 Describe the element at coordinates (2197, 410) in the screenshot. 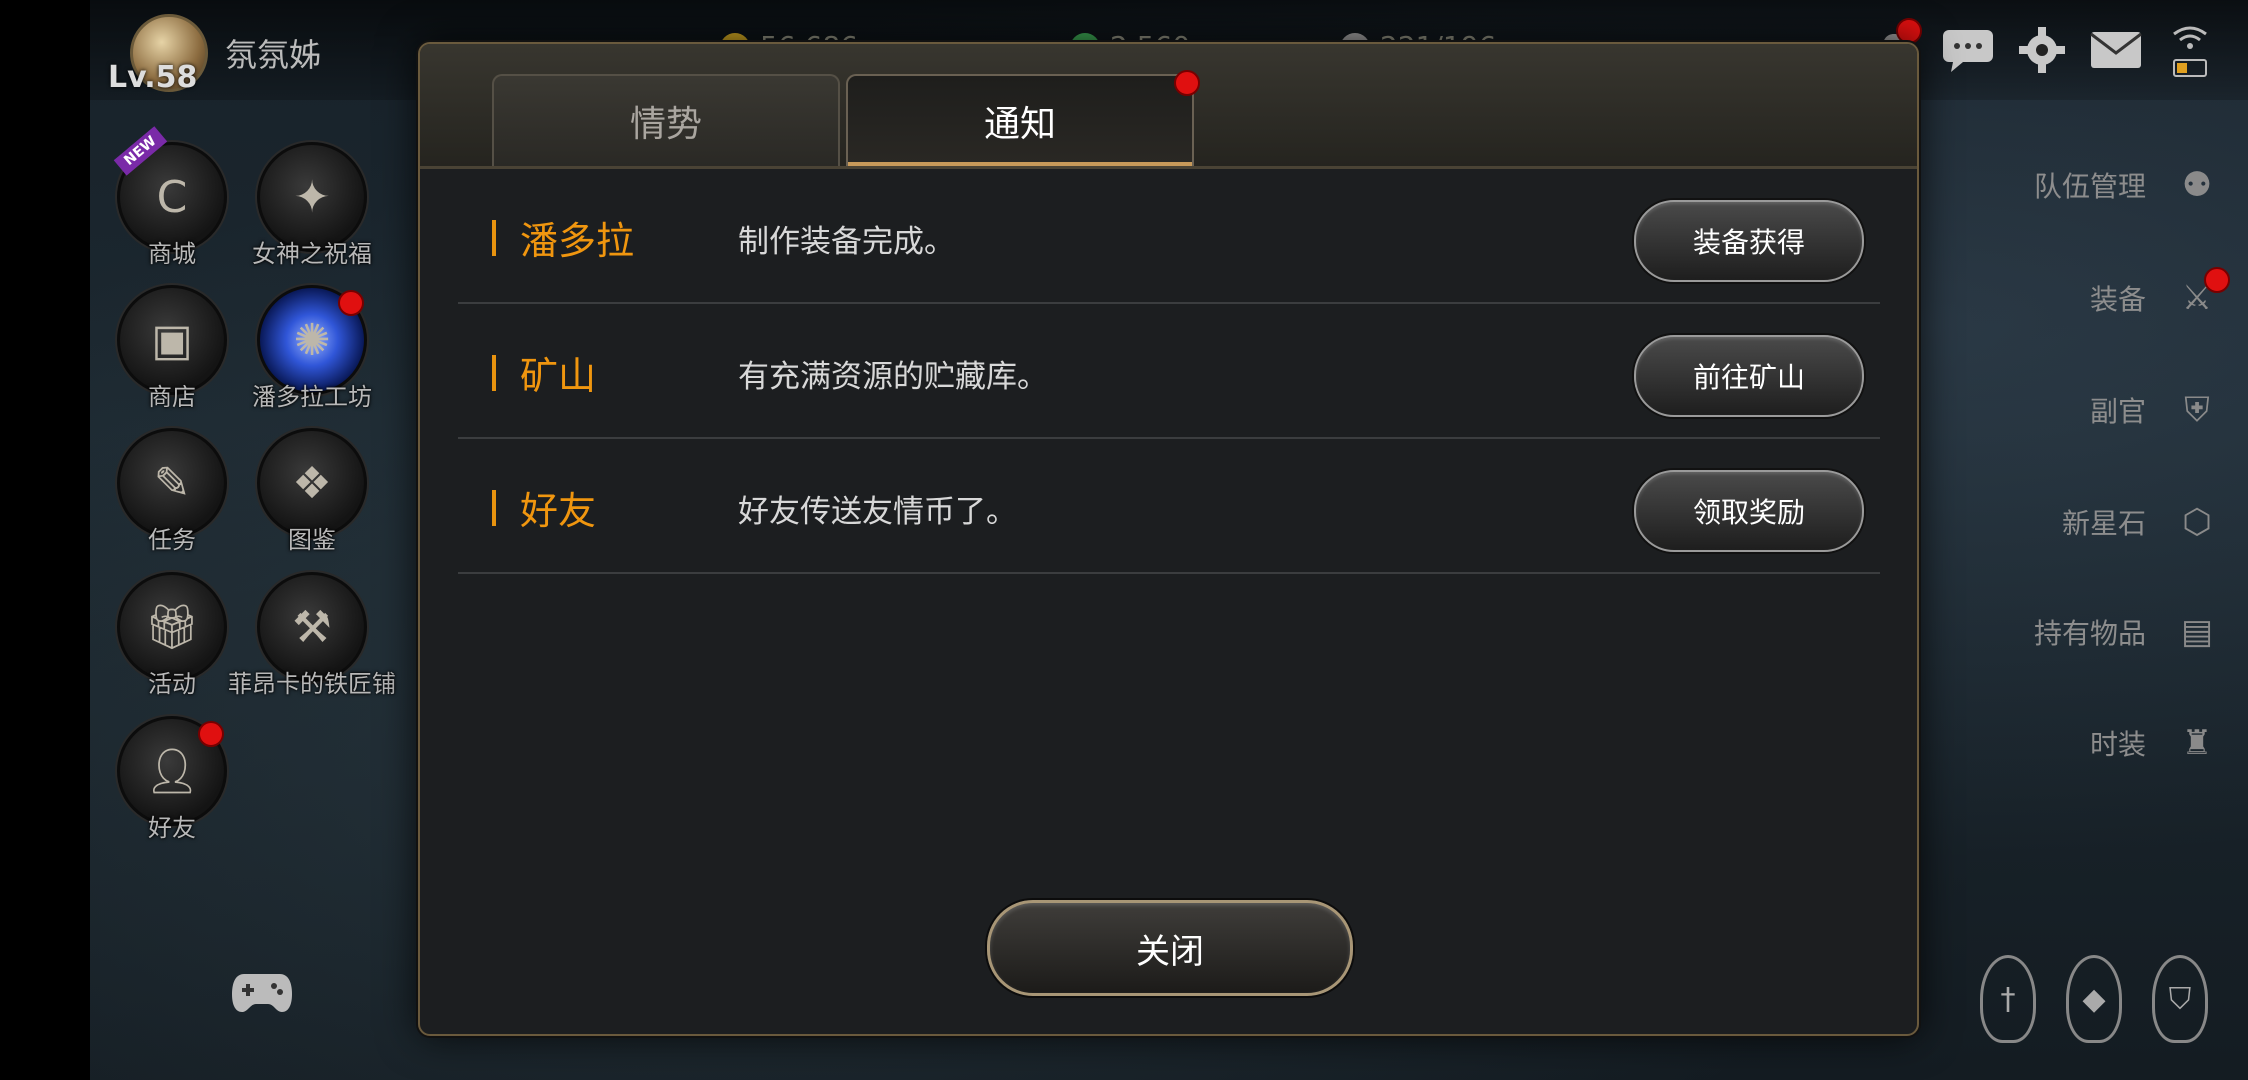

I see `helmet-icon: ⛨` at that location.